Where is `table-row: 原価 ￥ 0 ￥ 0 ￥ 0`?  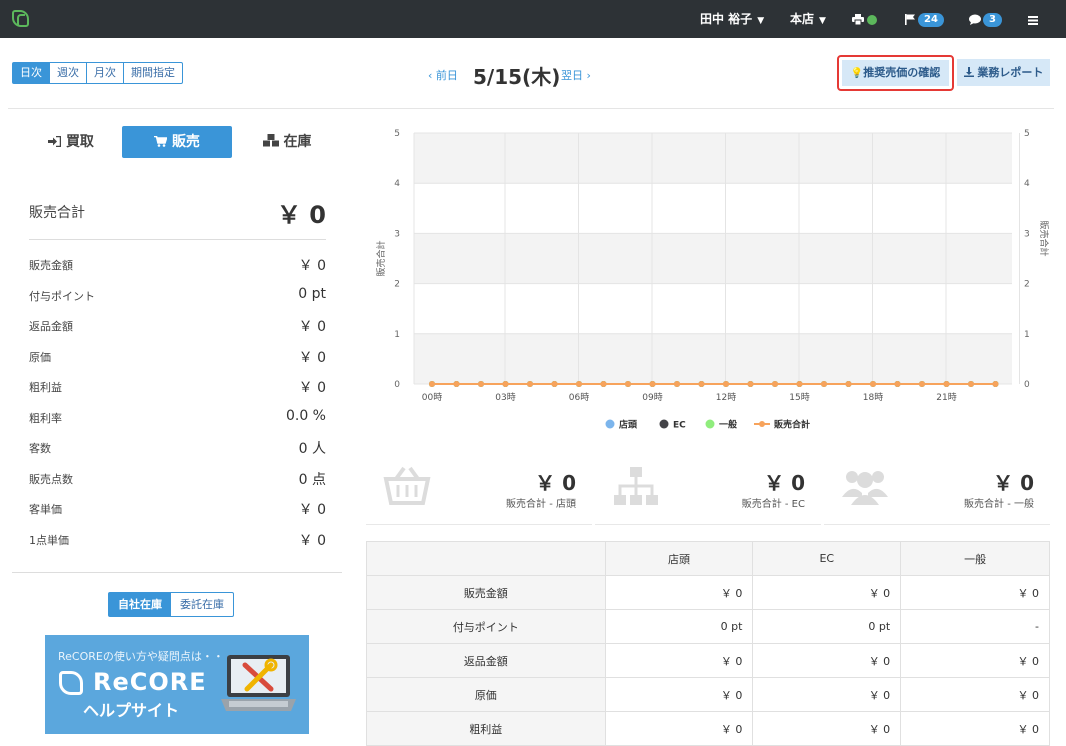 table-row: 原価 ￥ 0 ￥ 0 ￥ 0 is located at coordinates (708, 694).